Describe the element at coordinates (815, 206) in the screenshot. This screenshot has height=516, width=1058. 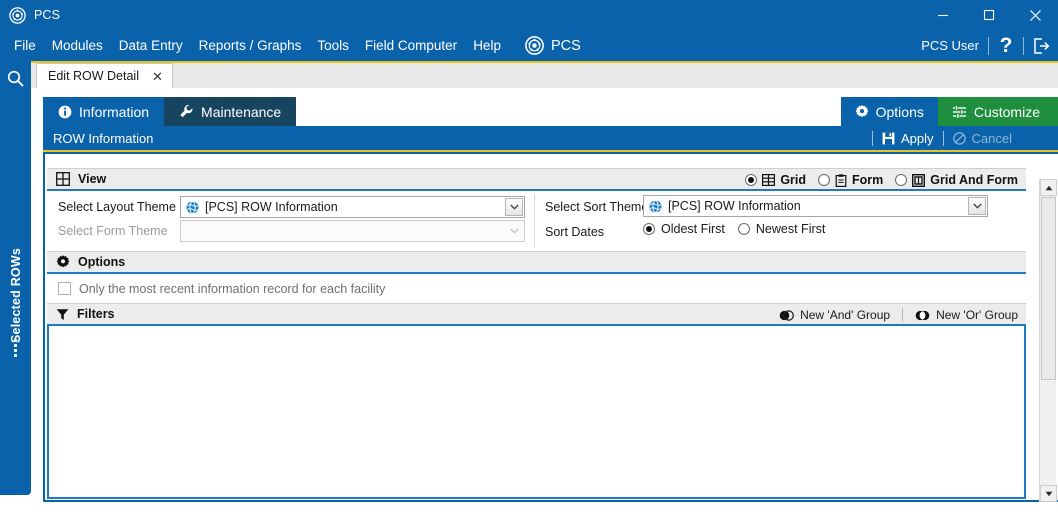
I see `select-sort-theme-dropdown: [PCS] ROW Information` at that location.